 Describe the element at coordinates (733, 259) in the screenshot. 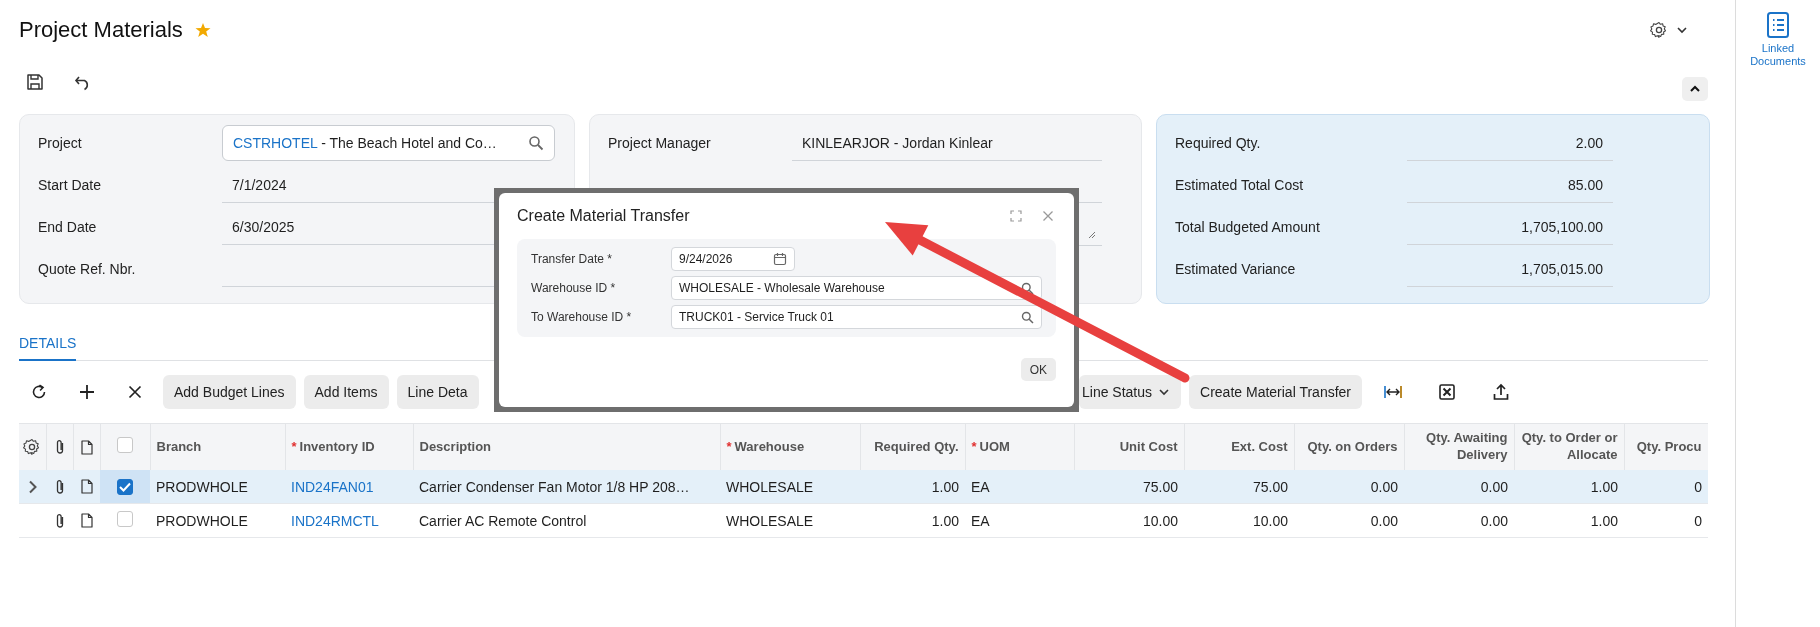

I see `date-field: 9/24/2026` at that location.